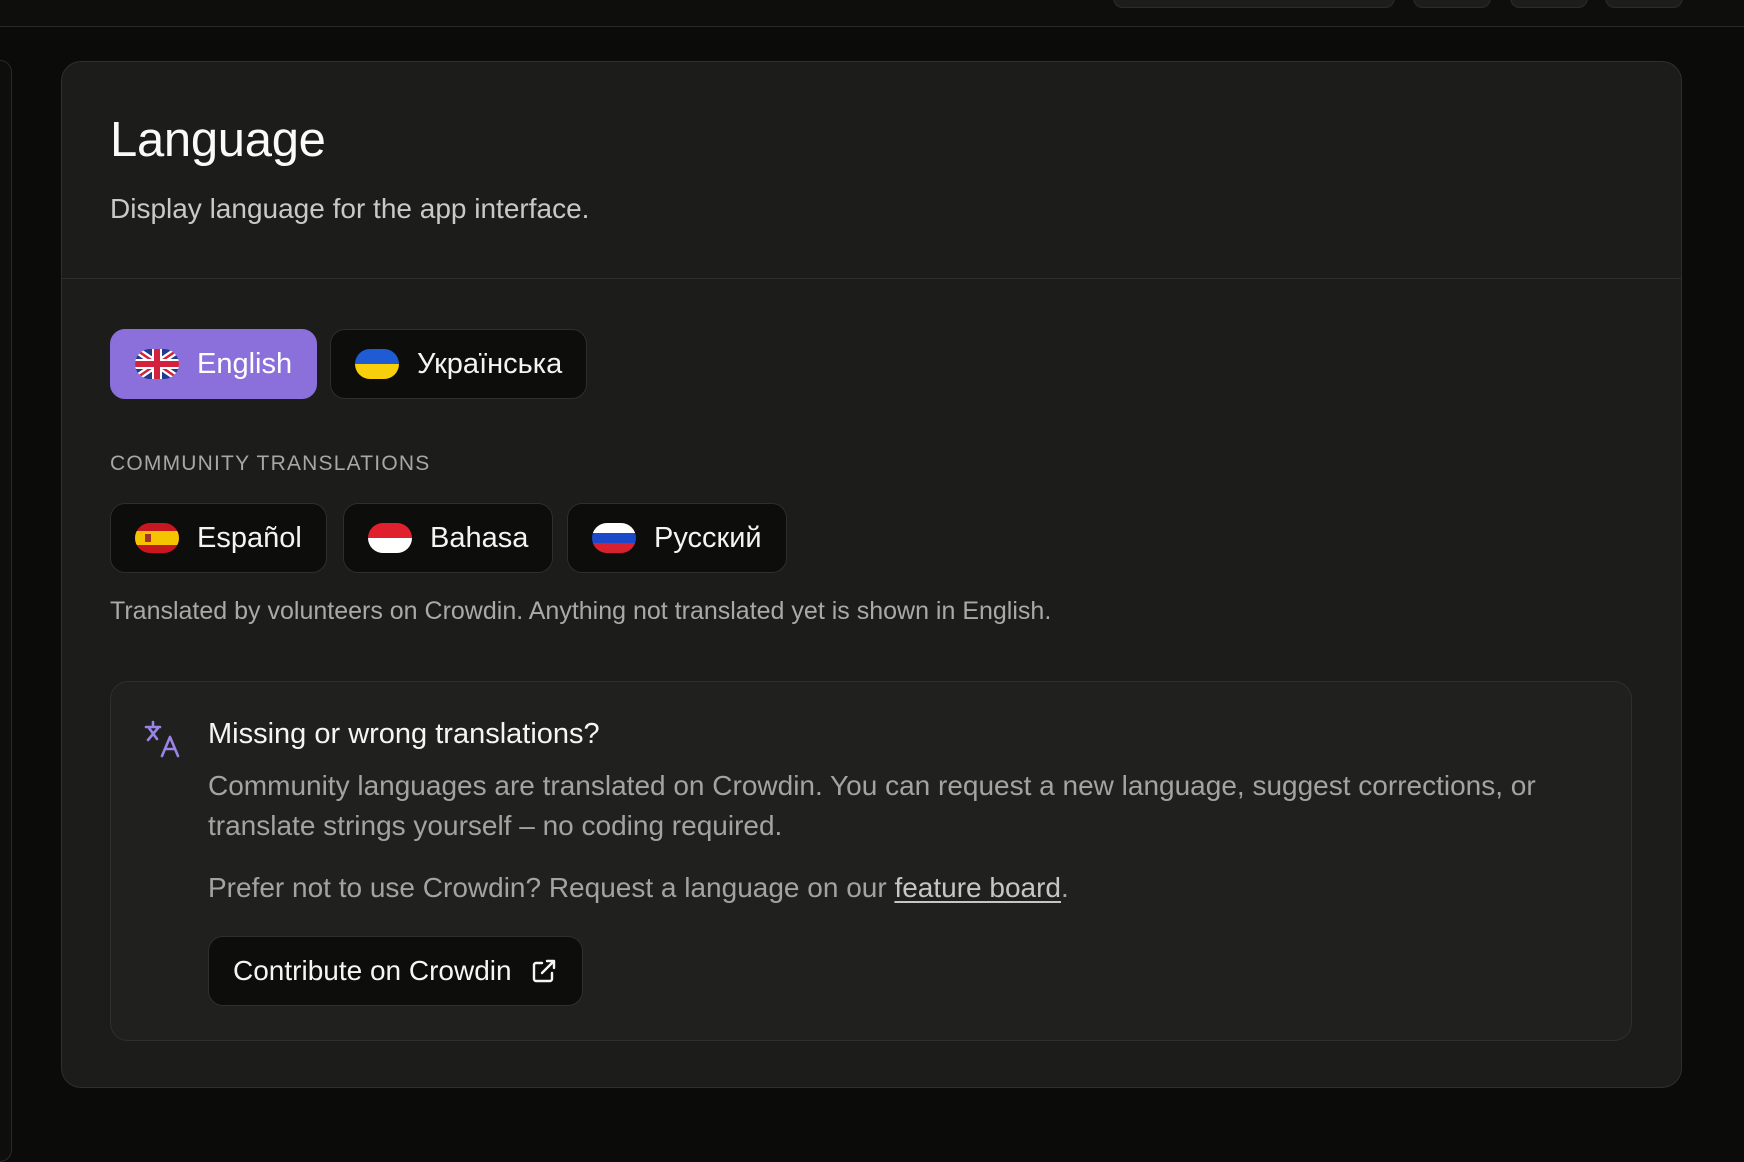  Describe the element at coordinates (377, 364) in the screenshot. I see `ukraine-flag-icon` at that location.